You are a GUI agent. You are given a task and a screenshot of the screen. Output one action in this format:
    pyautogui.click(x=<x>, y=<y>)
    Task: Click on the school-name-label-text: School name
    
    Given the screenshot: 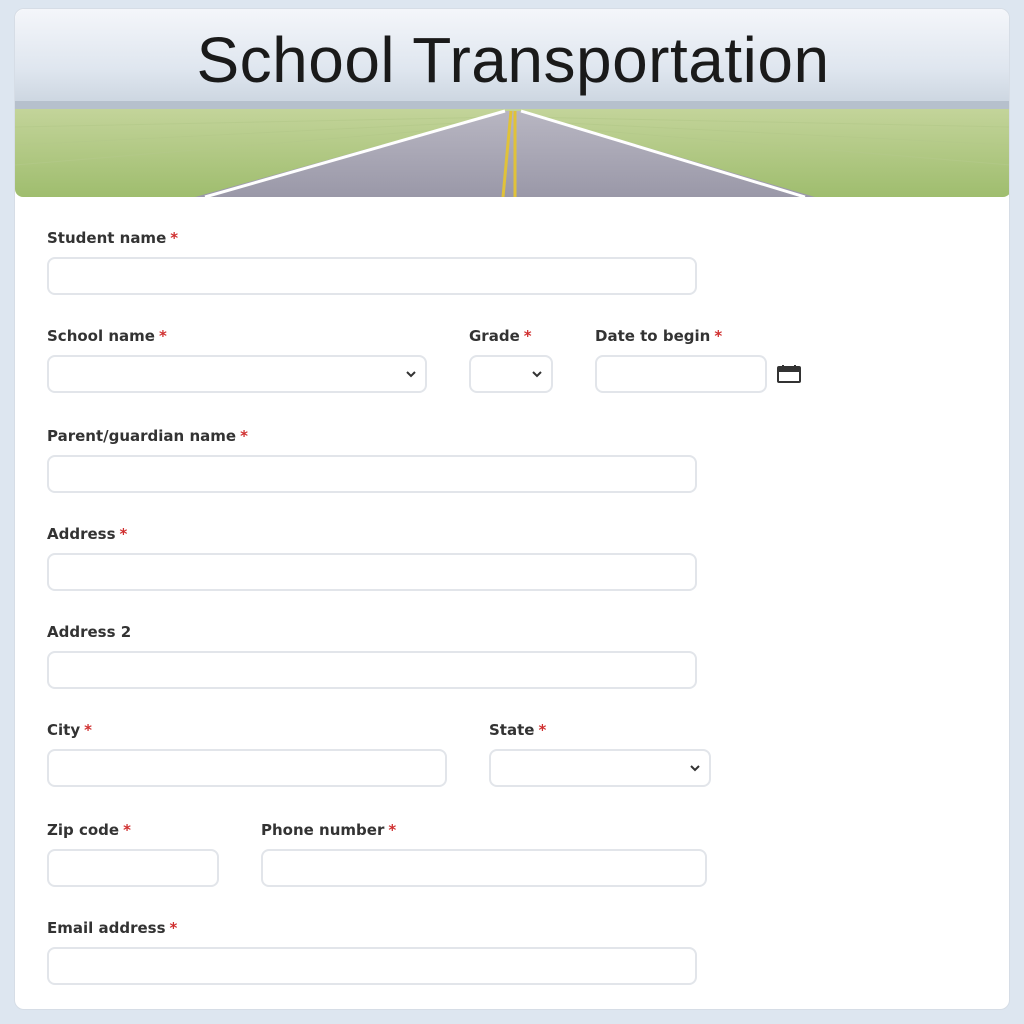 What is the action you would take?
    pyautogui.click(x=101, y=336)
    